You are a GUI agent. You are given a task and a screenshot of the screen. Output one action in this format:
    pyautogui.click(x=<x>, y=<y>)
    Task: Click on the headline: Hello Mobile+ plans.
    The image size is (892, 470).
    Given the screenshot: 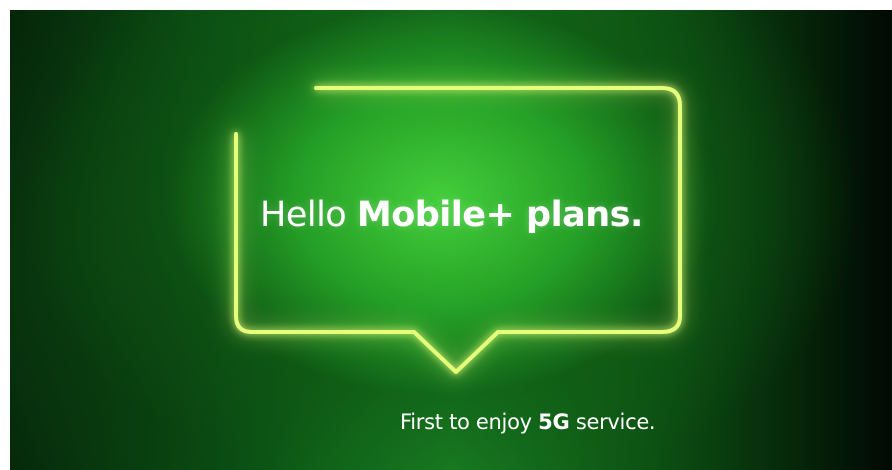 What is the action you would take?
    pyautogui.click(x=470, y=215)
    